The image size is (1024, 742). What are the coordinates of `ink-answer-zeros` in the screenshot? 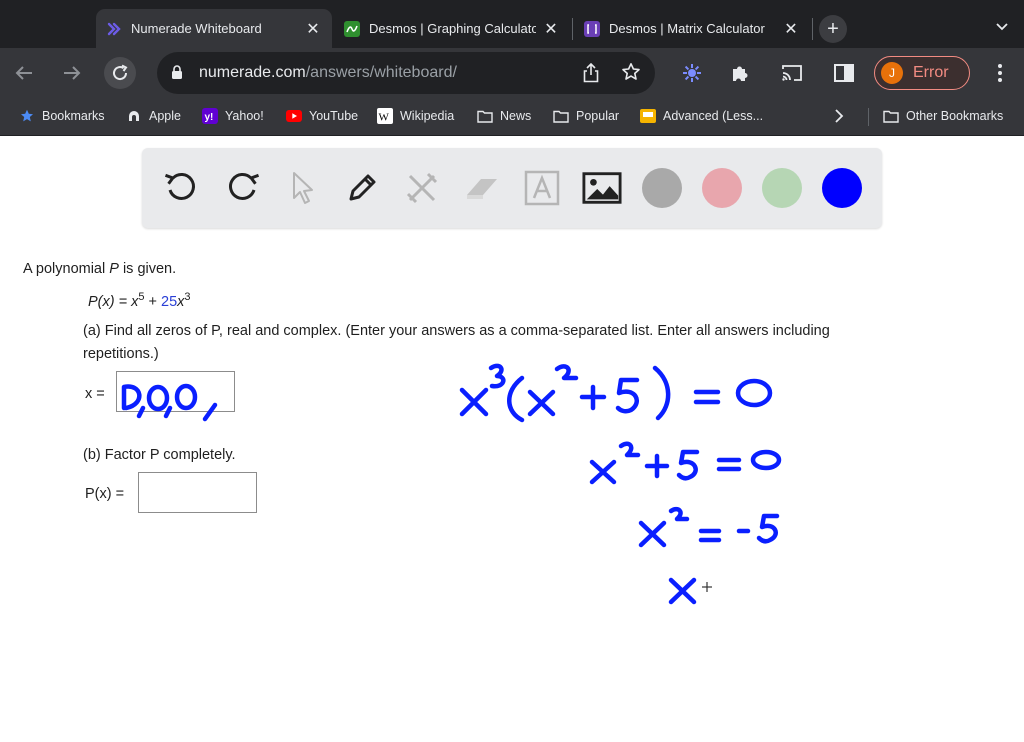 It's located at (169, 402).